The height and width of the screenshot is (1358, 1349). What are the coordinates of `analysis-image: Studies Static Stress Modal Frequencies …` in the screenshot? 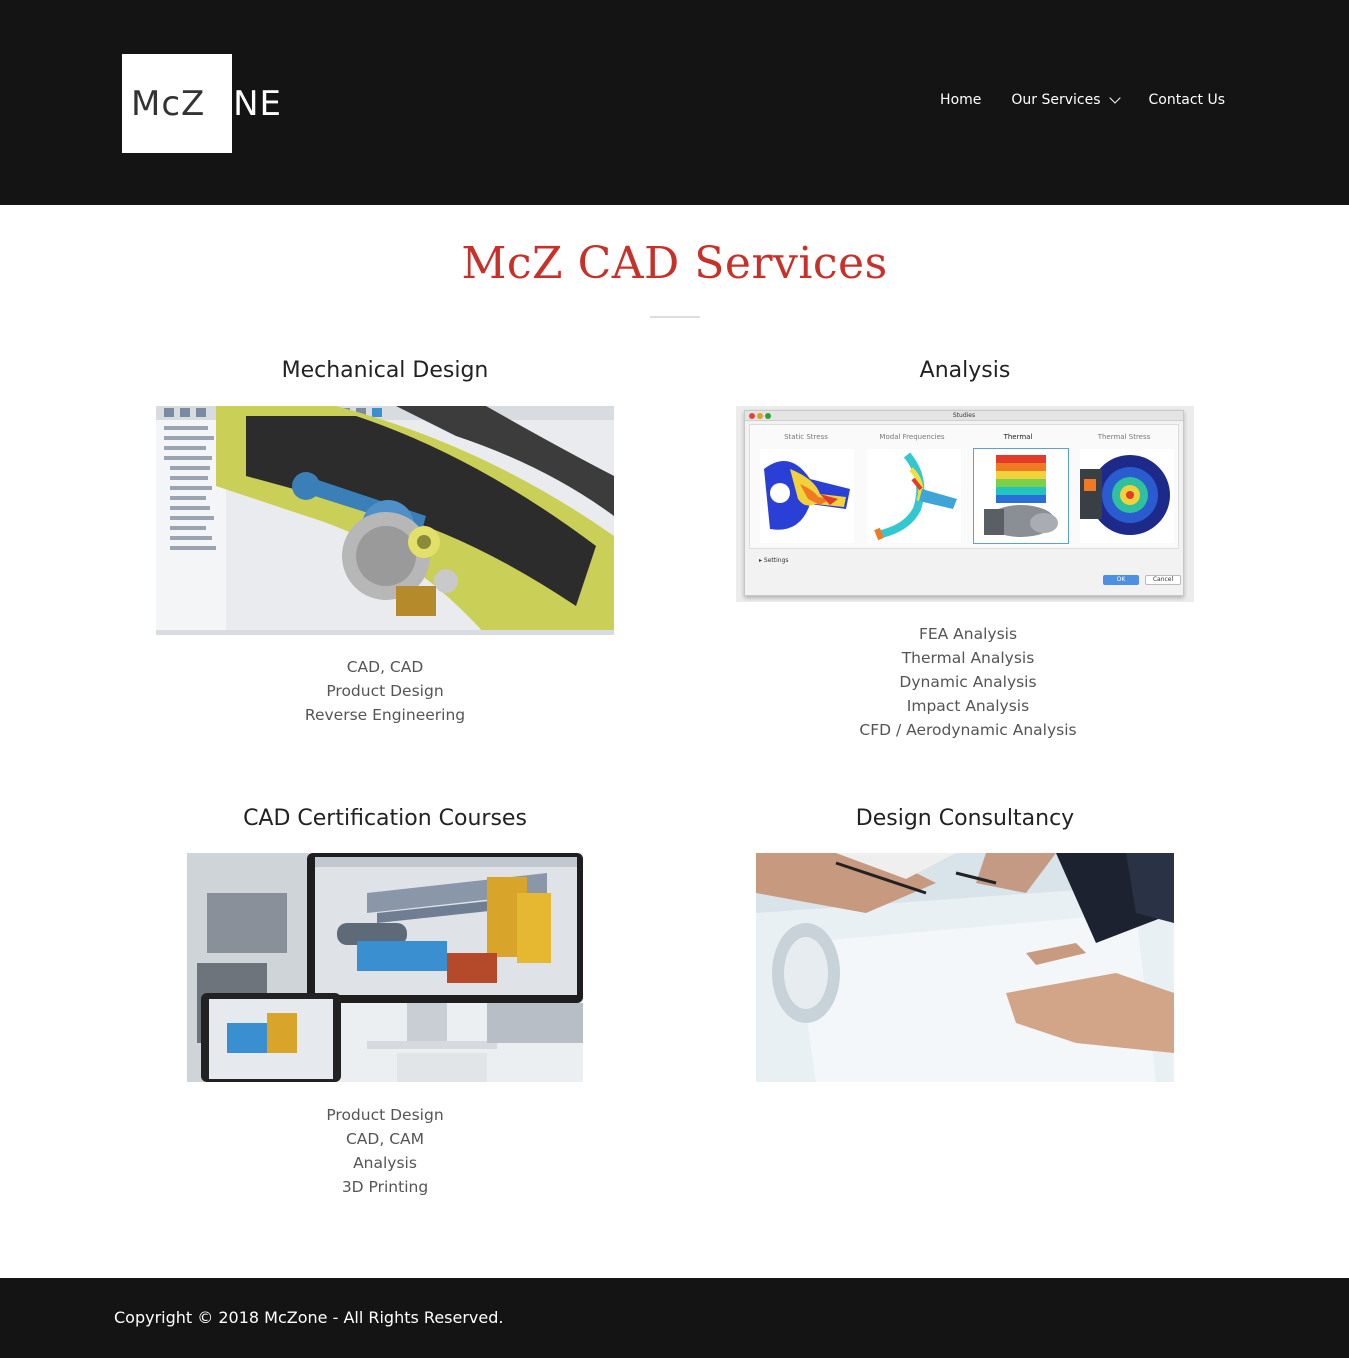 It's located at (965, 504).